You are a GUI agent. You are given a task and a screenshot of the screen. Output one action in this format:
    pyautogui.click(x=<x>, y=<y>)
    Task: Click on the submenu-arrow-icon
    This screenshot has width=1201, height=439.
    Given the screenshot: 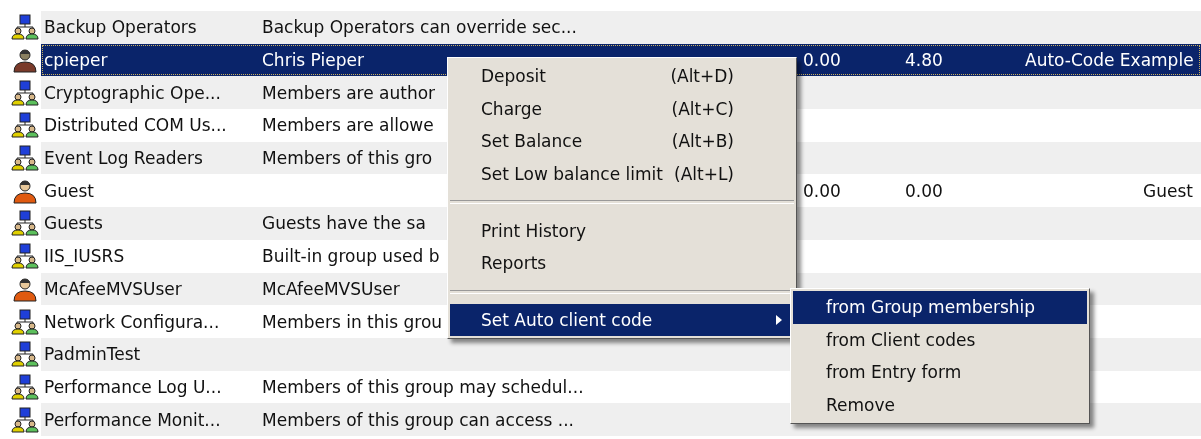 What is the action you would take?
    pyautogui.click(x=779, y=319)
    